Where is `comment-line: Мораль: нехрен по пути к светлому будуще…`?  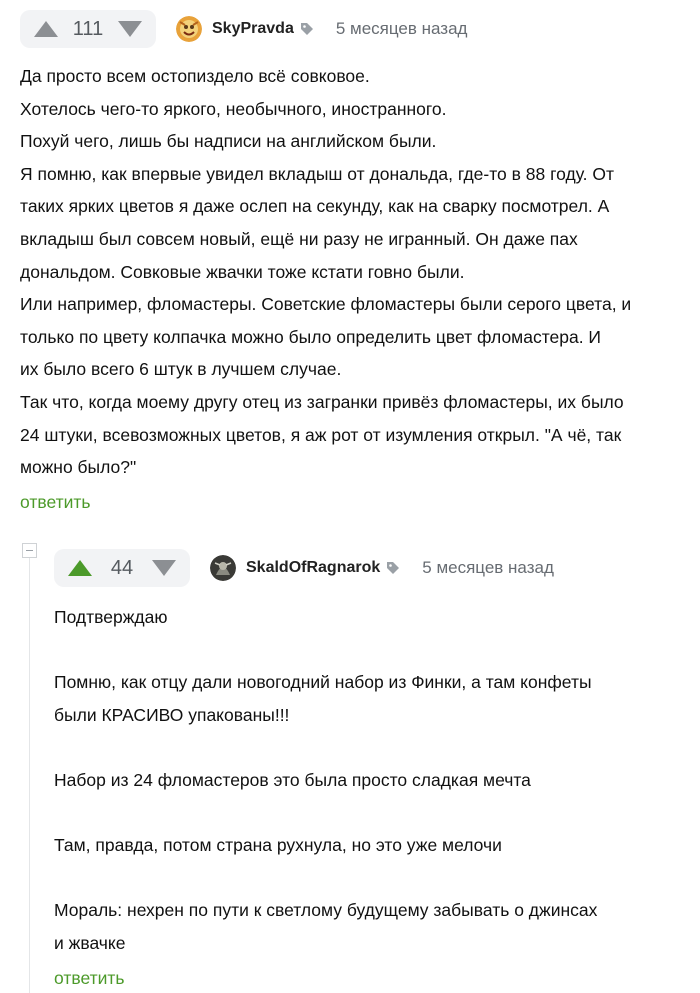 comment-line: Мораль: нехрен по пути к светлому будуще… is located at coordinates (326, 910).